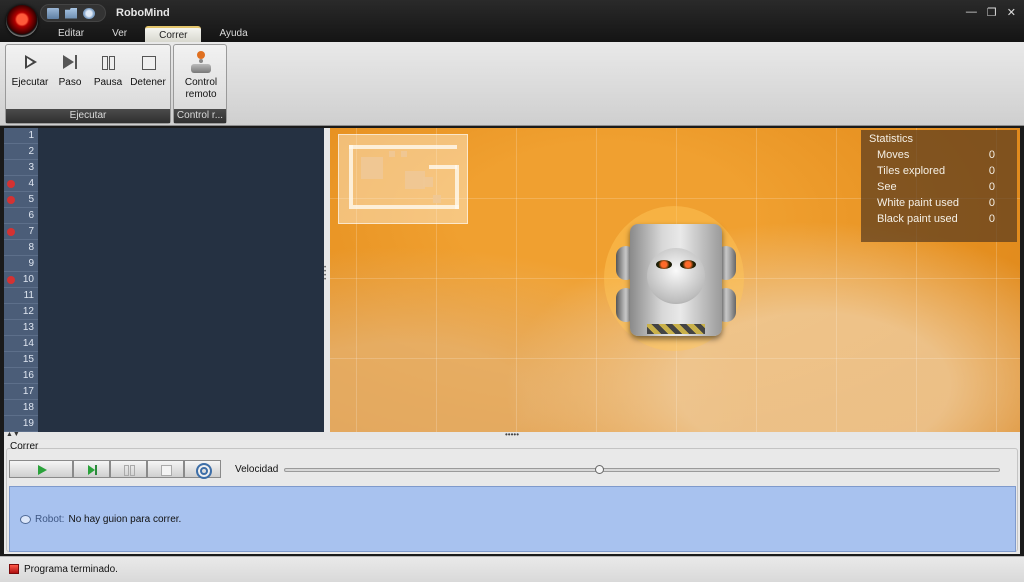 Image resolution: width=1024 pixels, height=582 pixels. Describe the element at coordinates (202, 469) in the screenshot. I see `remote-button` at that location.